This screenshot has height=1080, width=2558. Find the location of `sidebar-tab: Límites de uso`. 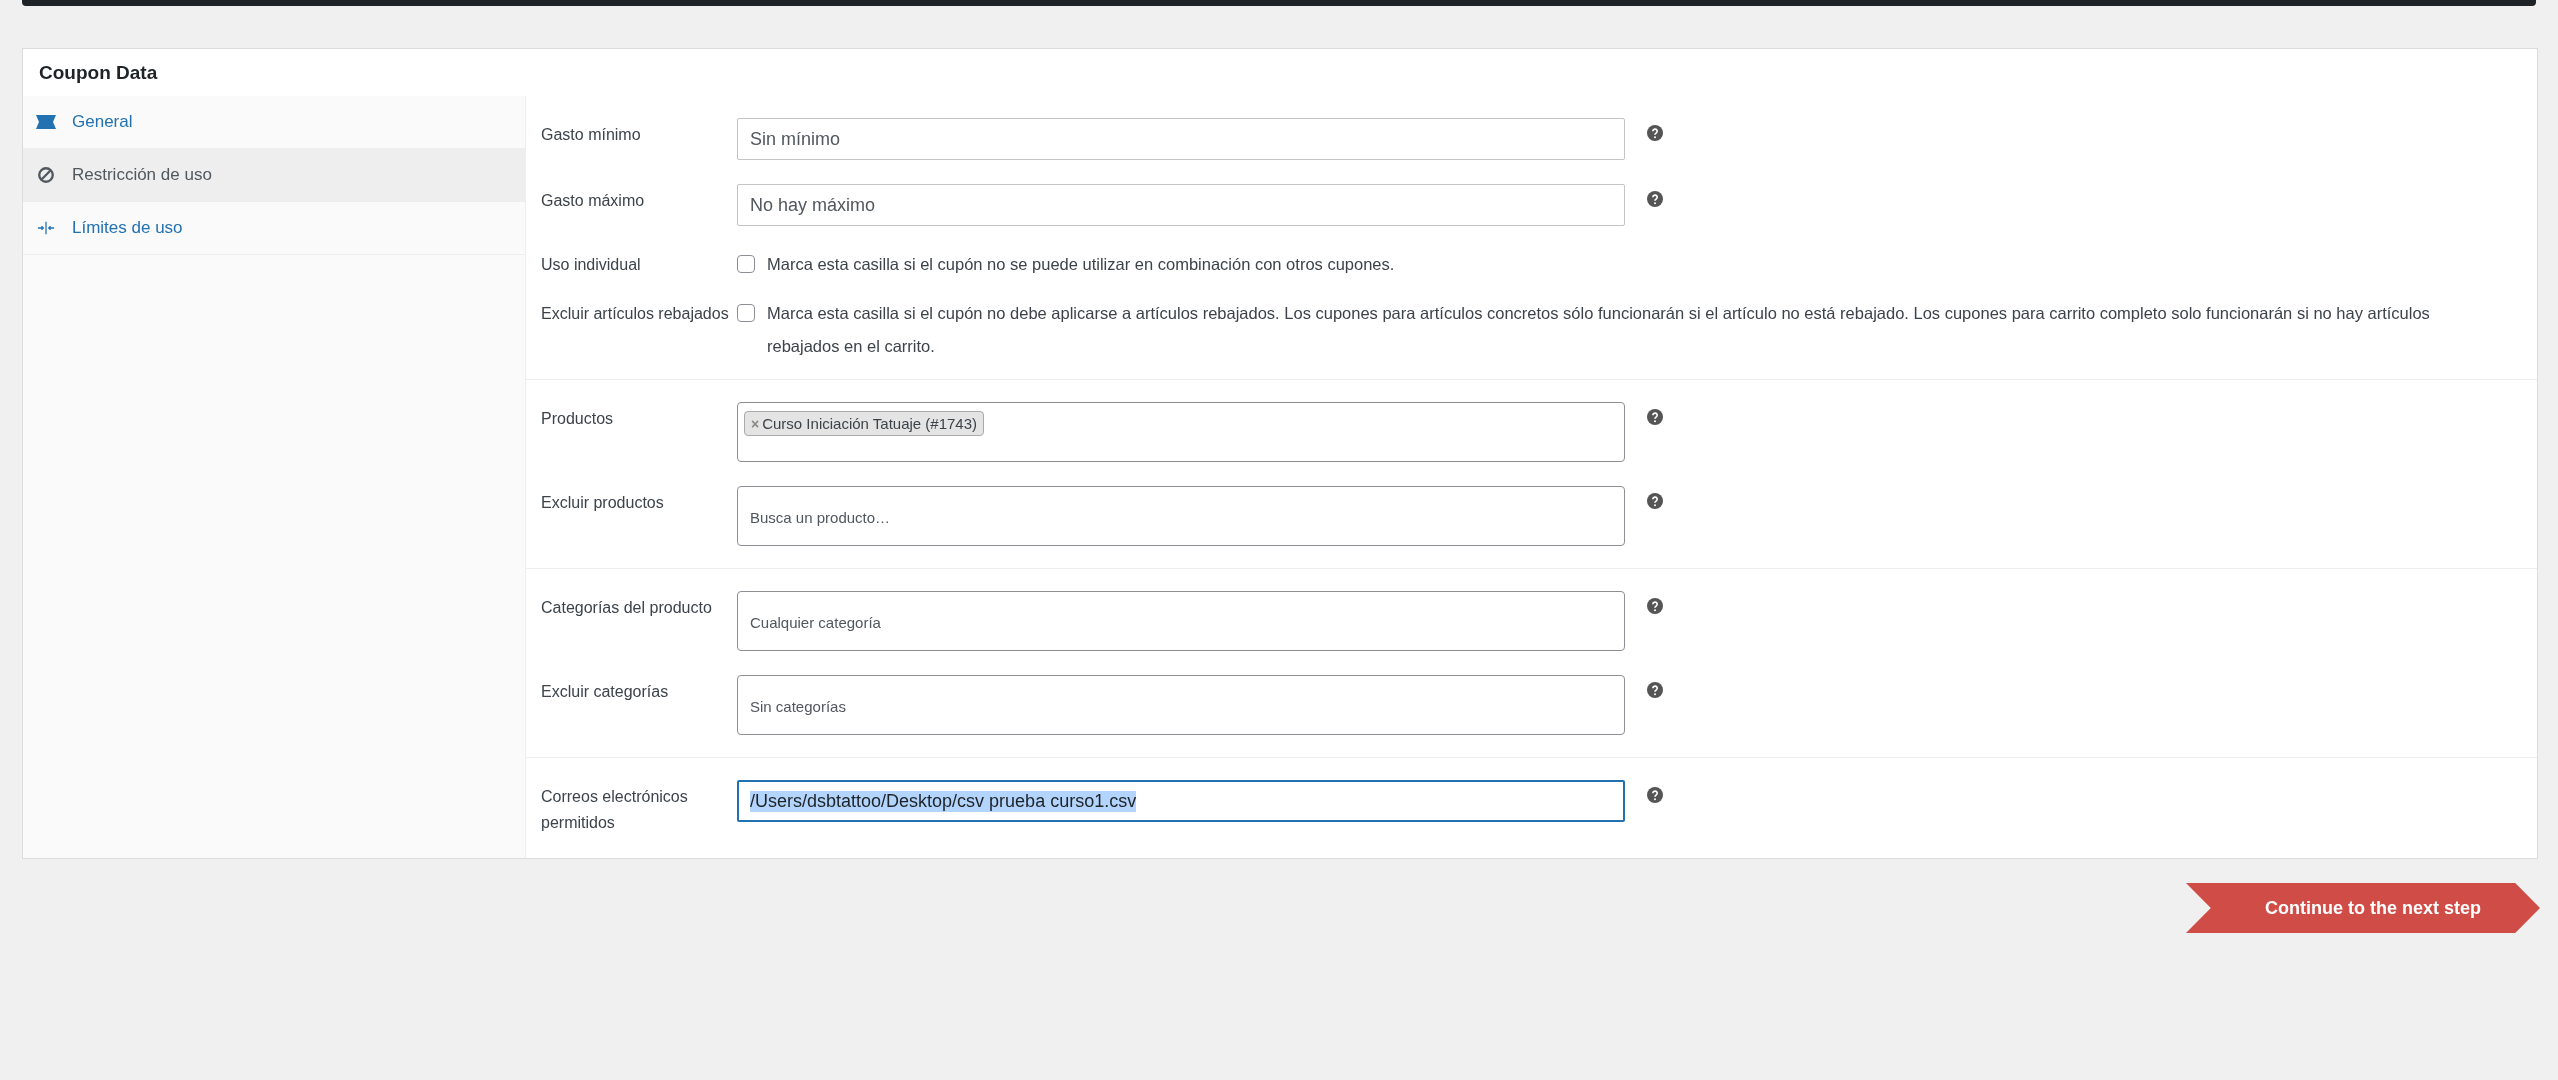

sidebar-tab: Límites de uso is located at coordinates (274, 228).